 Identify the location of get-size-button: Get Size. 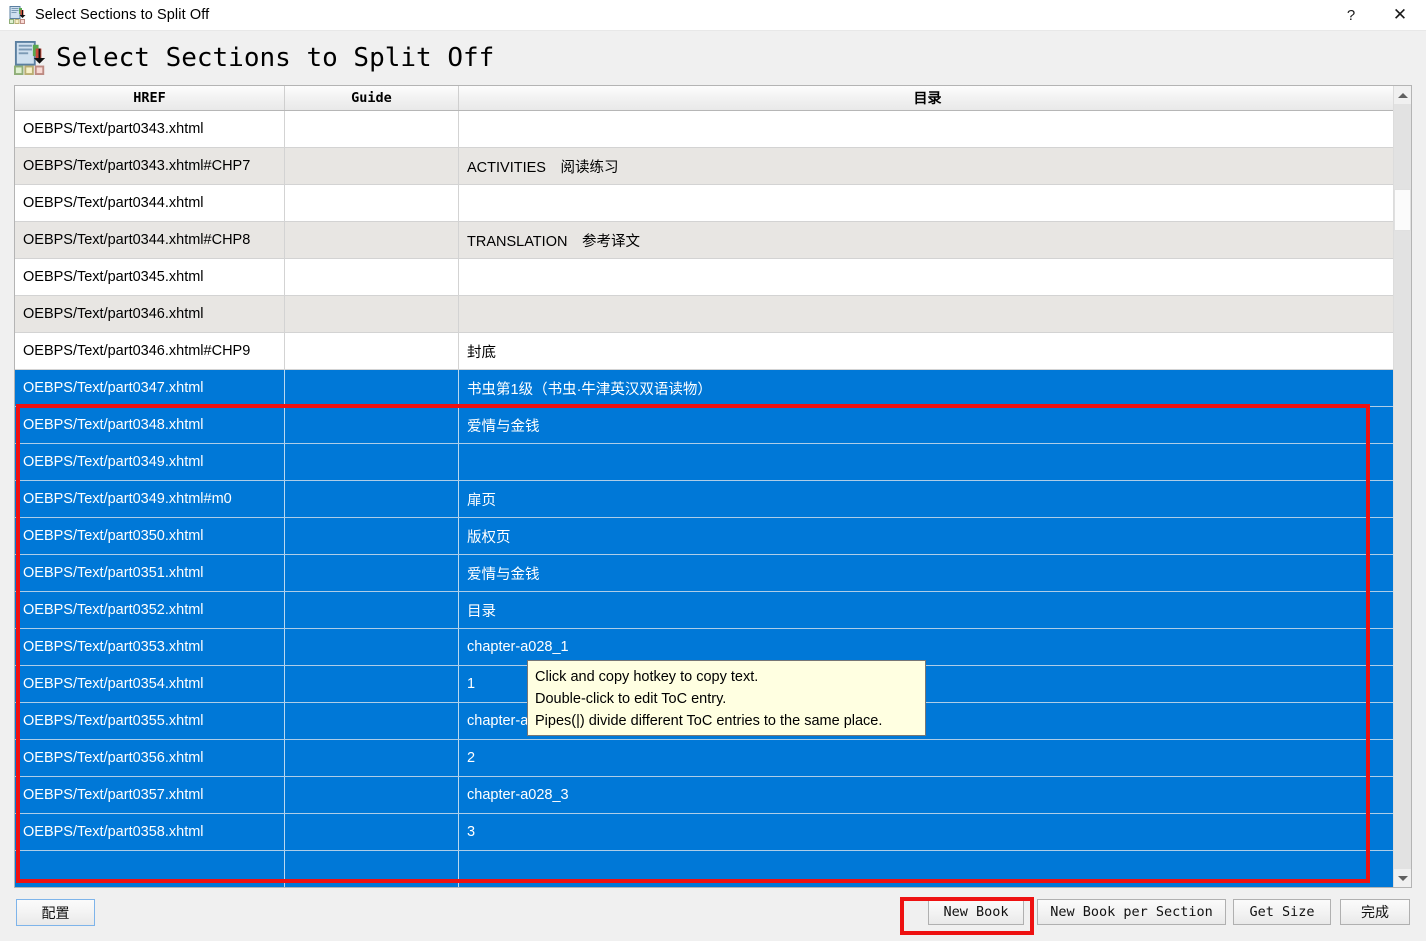
(1282, 912).